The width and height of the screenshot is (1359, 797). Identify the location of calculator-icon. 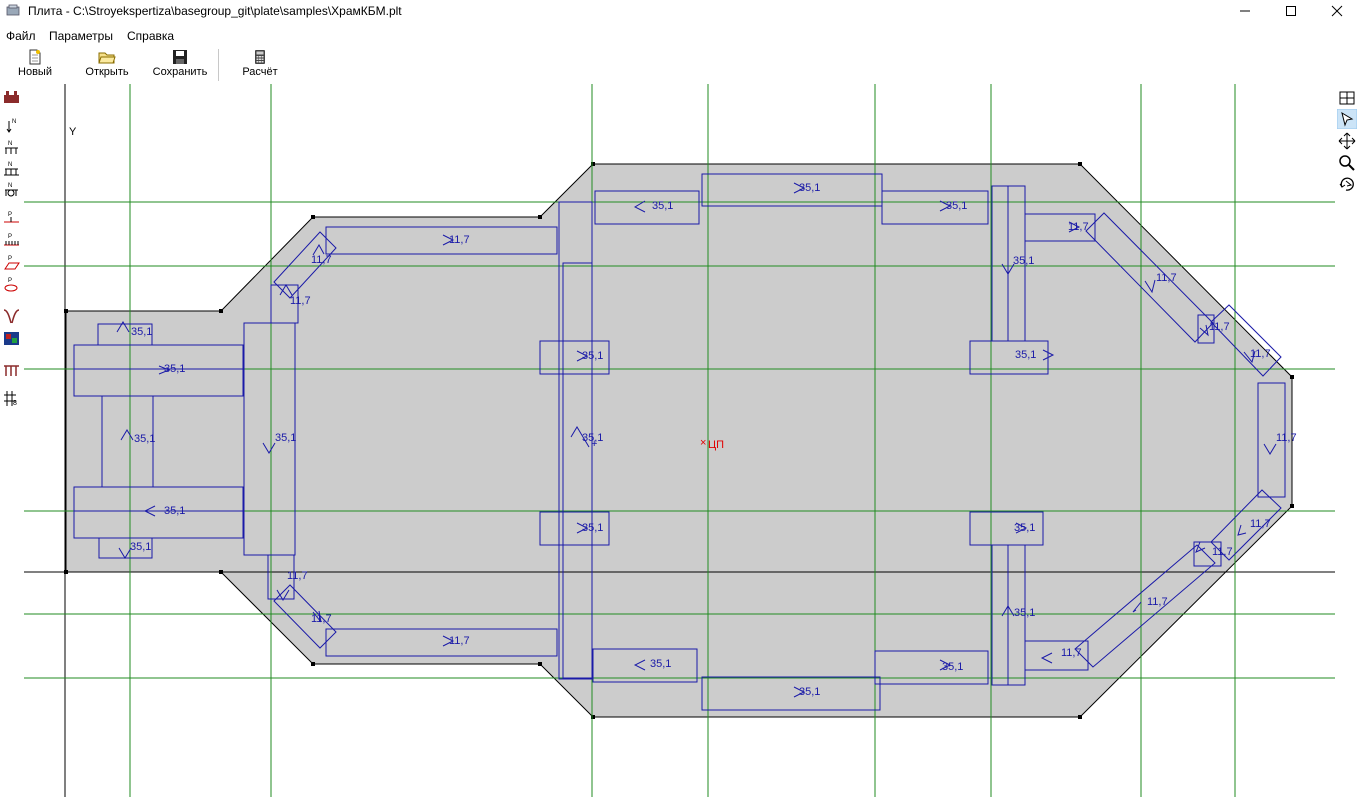
(260, 57).